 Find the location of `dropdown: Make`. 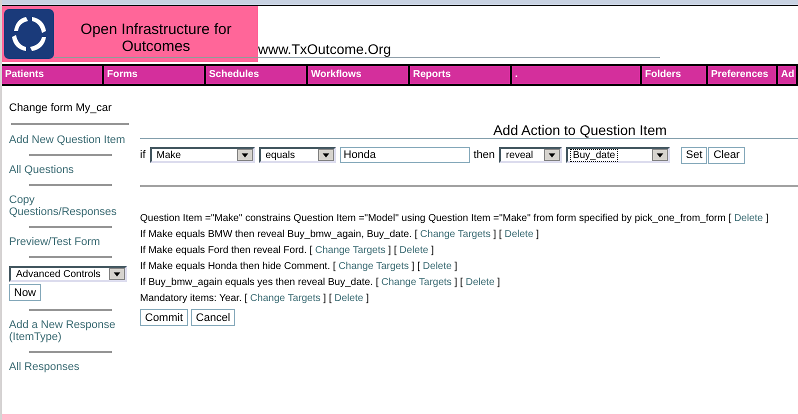

dropdown: Make is located at coordinates (202, 155).